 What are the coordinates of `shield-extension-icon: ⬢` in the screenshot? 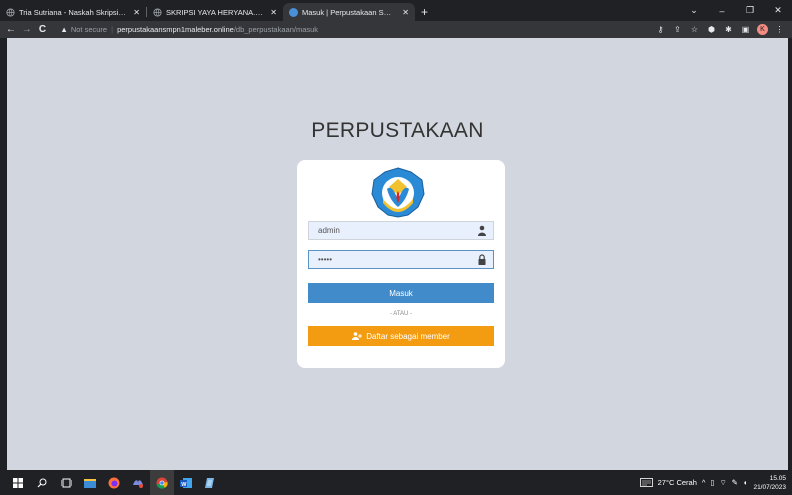 It's located at (711, 29).